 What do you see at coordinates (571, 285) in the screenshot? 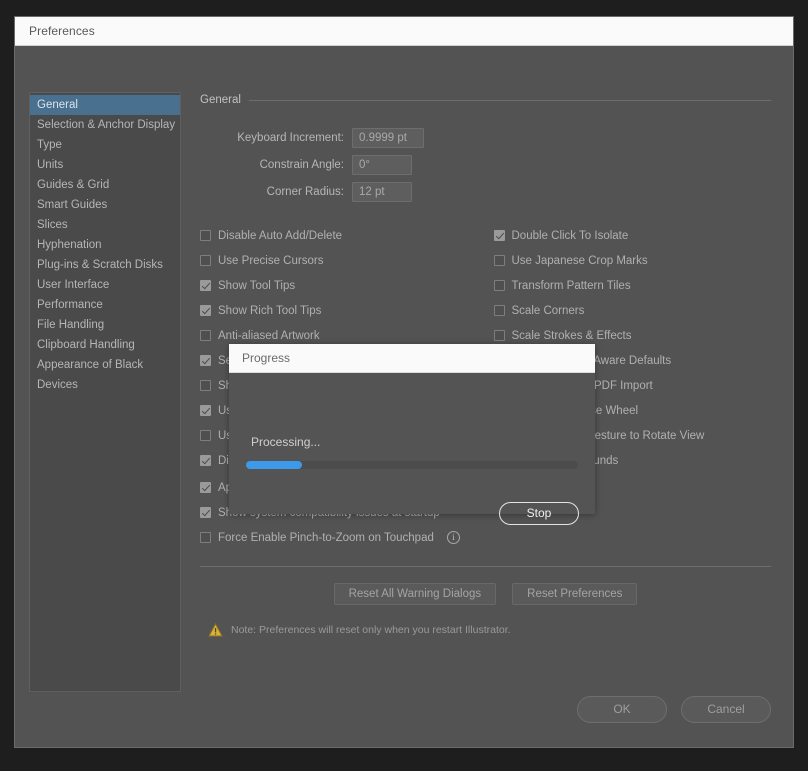
I see `checkbox-label: Transform Pattern Tiles` at bounding box center [571, 285].